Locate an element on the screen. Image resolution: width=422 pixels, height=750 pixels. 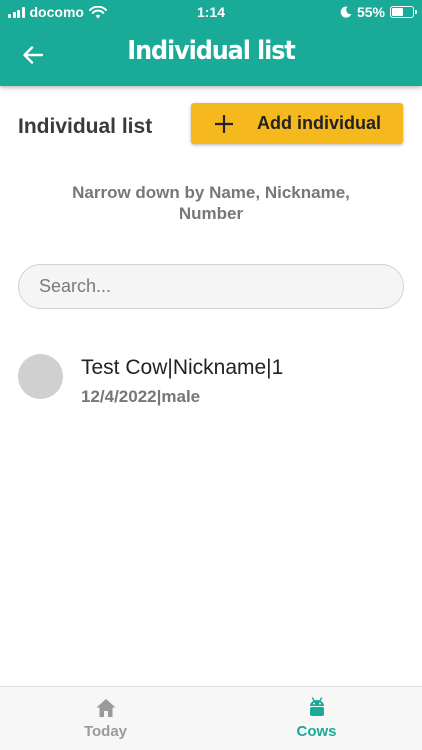
tab-today: Today is located at coordinates (105, 718).